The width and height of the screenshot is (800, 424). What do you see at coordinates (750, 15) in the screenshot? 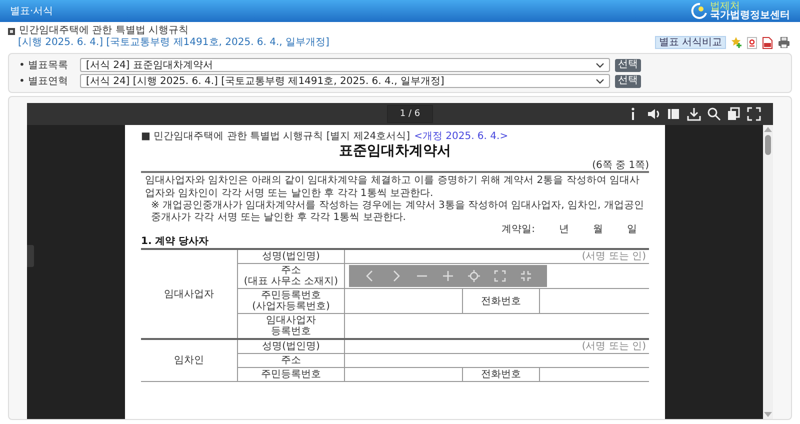
I see `logo-title: 국가법령정보센터` at bounding box center [750, 15].